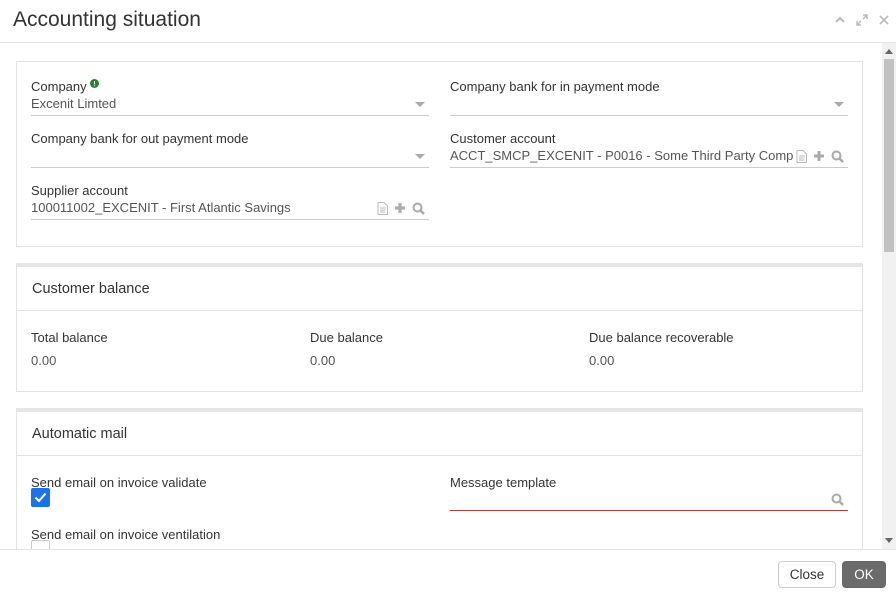 The width and height of the screenshot is (896, 599). Describe the element at coordinates (40, 544) in the screenshot. I see `send-on-ventilation-checkbox` at that location.